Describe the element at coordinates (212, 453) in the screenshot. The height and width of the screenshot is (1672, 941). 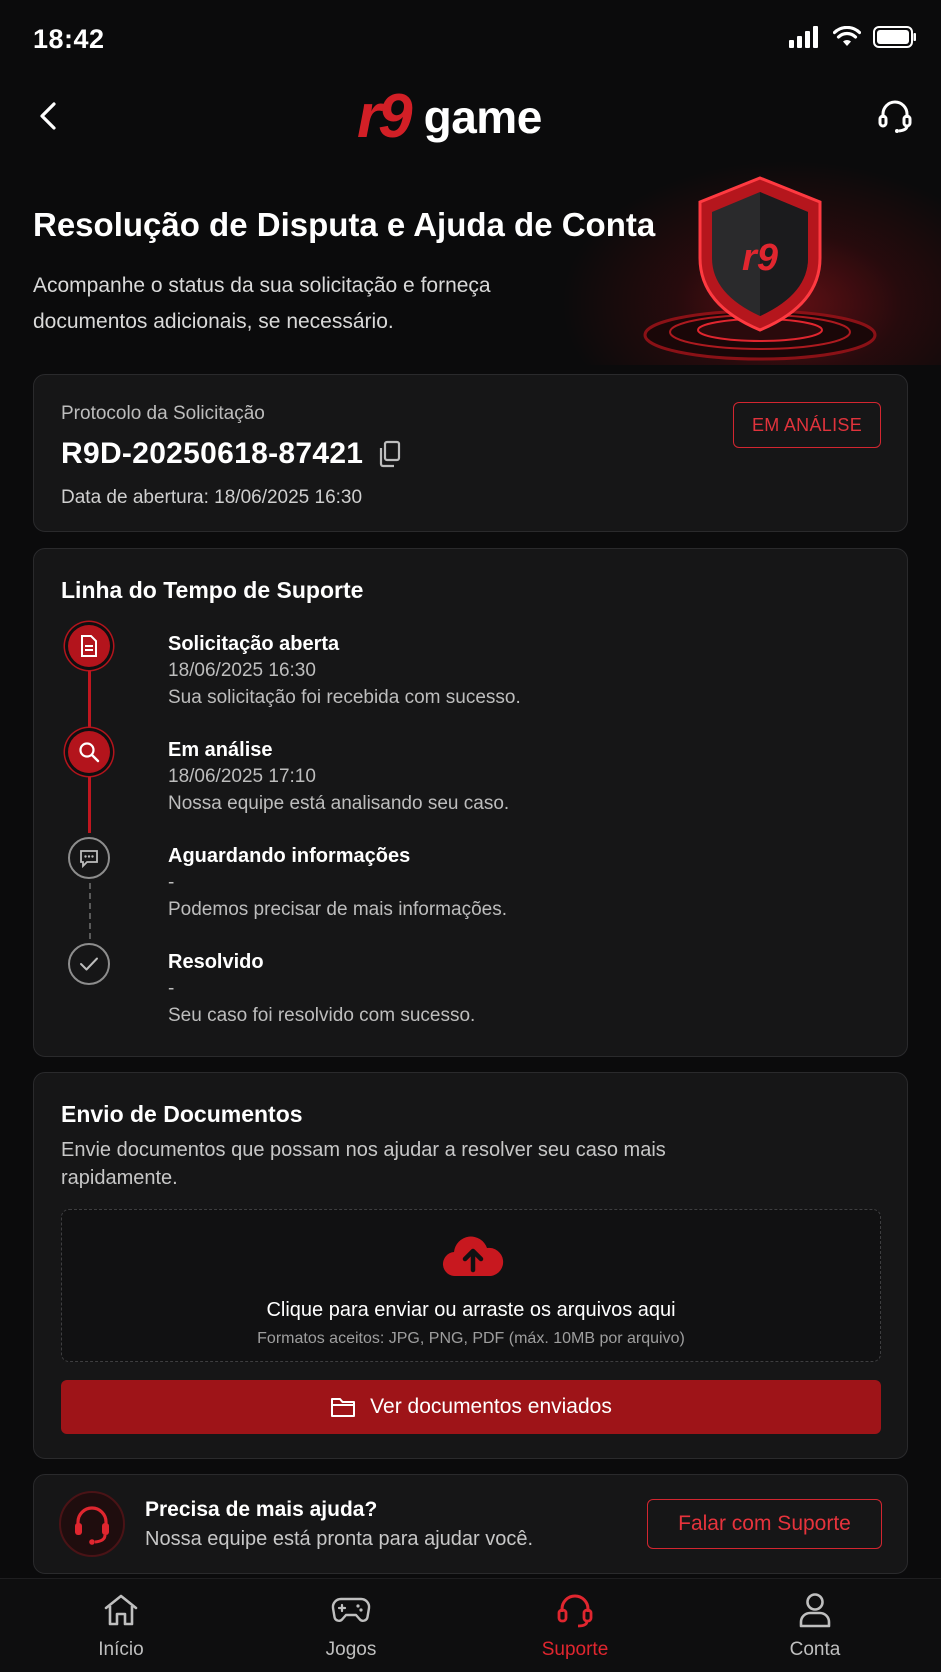
I see `protocol-number: R9D-20250618-87421` at that location.